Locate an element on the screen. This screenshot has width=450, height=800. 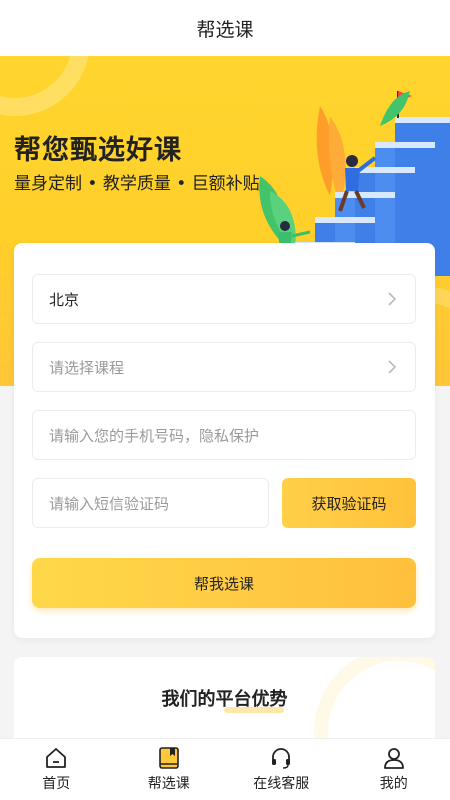
hero-title: 帮您甄选好课 is located at coordinates (98, 150).